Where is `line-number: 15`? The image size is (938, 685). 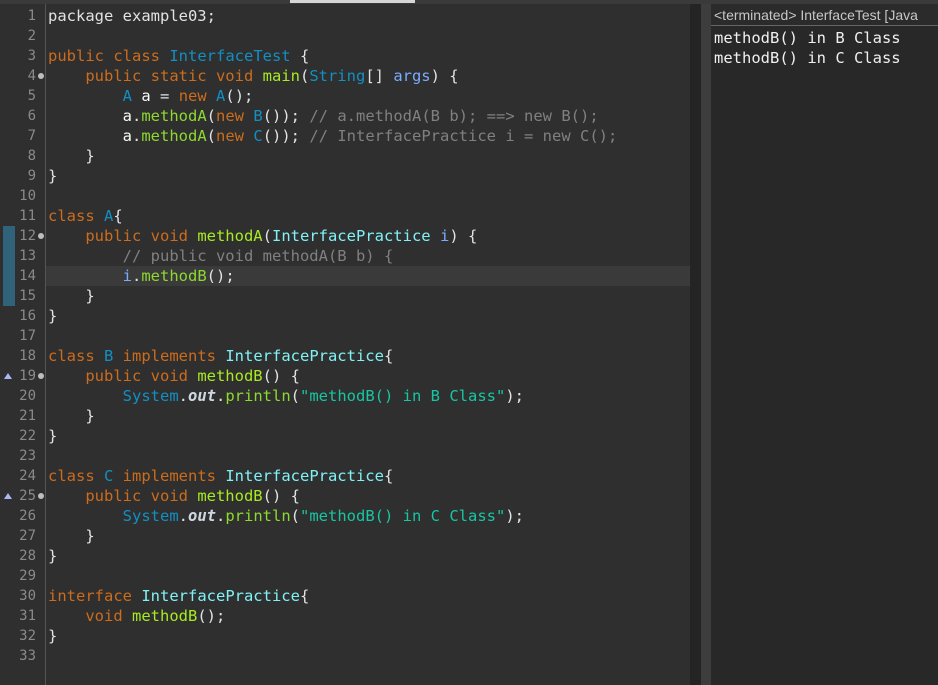
line-number: 15 is located at coordinates (27, 296).